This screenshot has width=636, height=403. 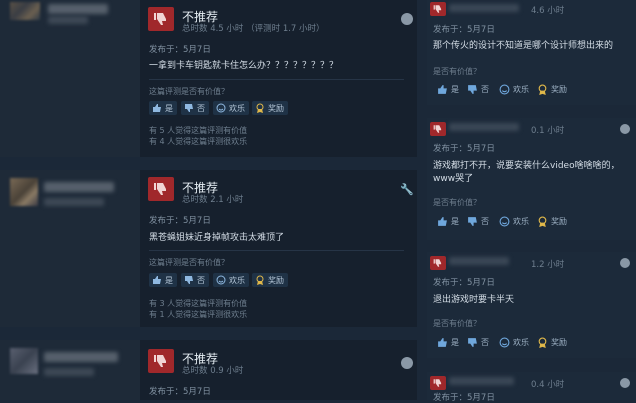 I want to click on helpful-count: 有 3 人觉得这篇评测有价值, so click(x=198, y=303).